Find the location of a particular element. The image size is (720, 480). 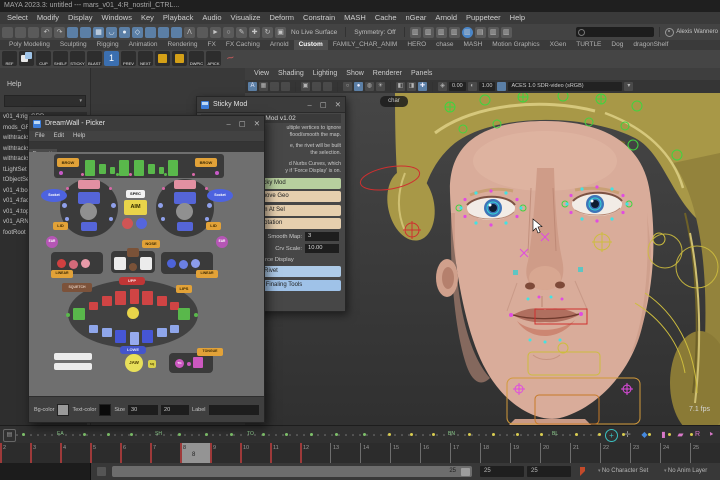

move-tool-icon: + is located at coordinates (611, 435).